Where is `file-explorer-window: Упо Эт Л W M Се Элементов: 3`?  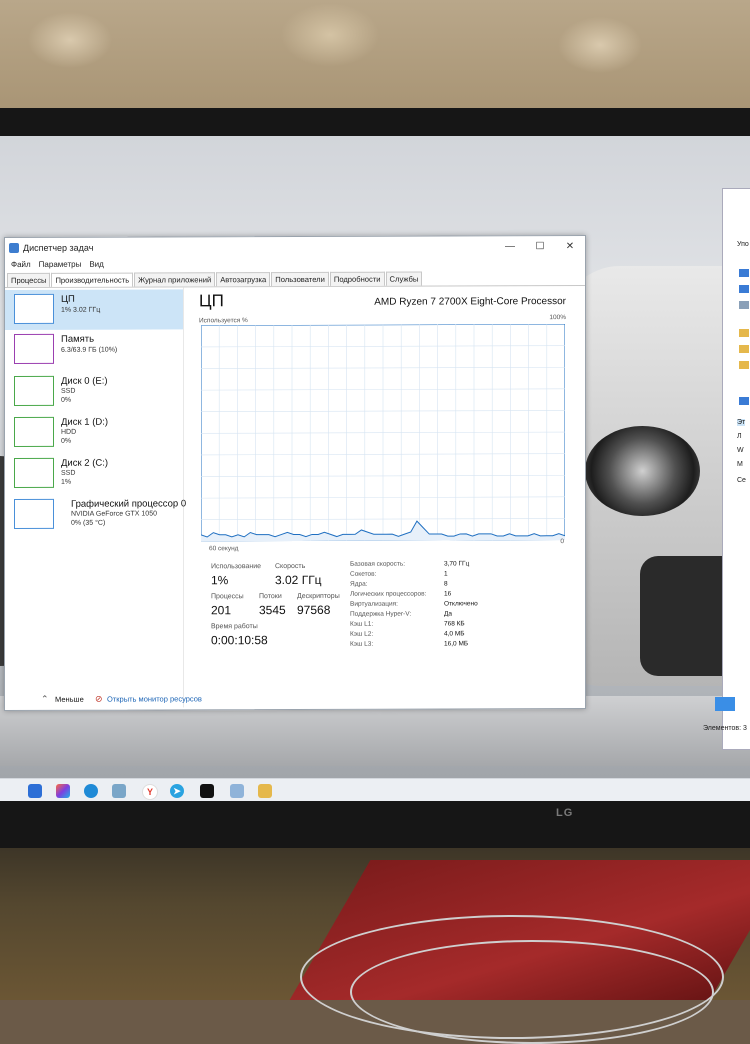
file-explorer-window: Упо Эт Л W M Се Элементов: 3 is located at coordinates (726, 469).